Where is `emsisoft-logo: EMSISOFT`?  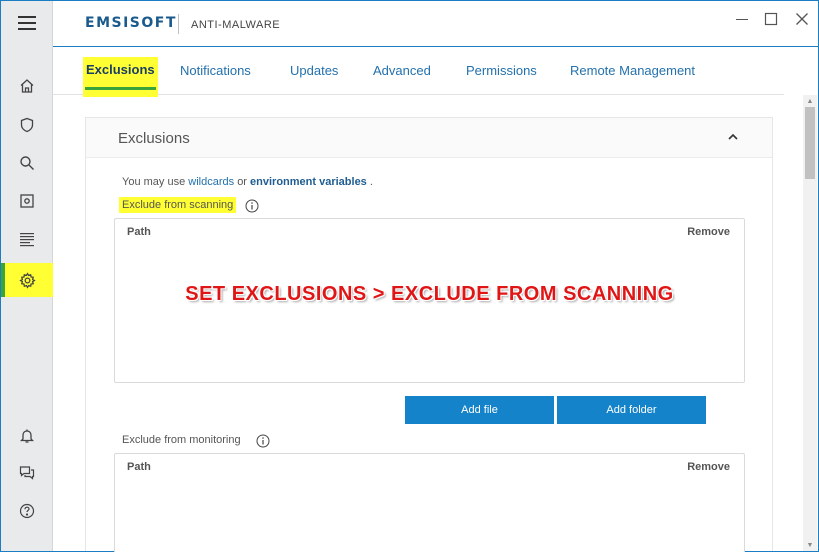 emsisoft-logo: EMSISOFT is located at coordinates (131, 23).